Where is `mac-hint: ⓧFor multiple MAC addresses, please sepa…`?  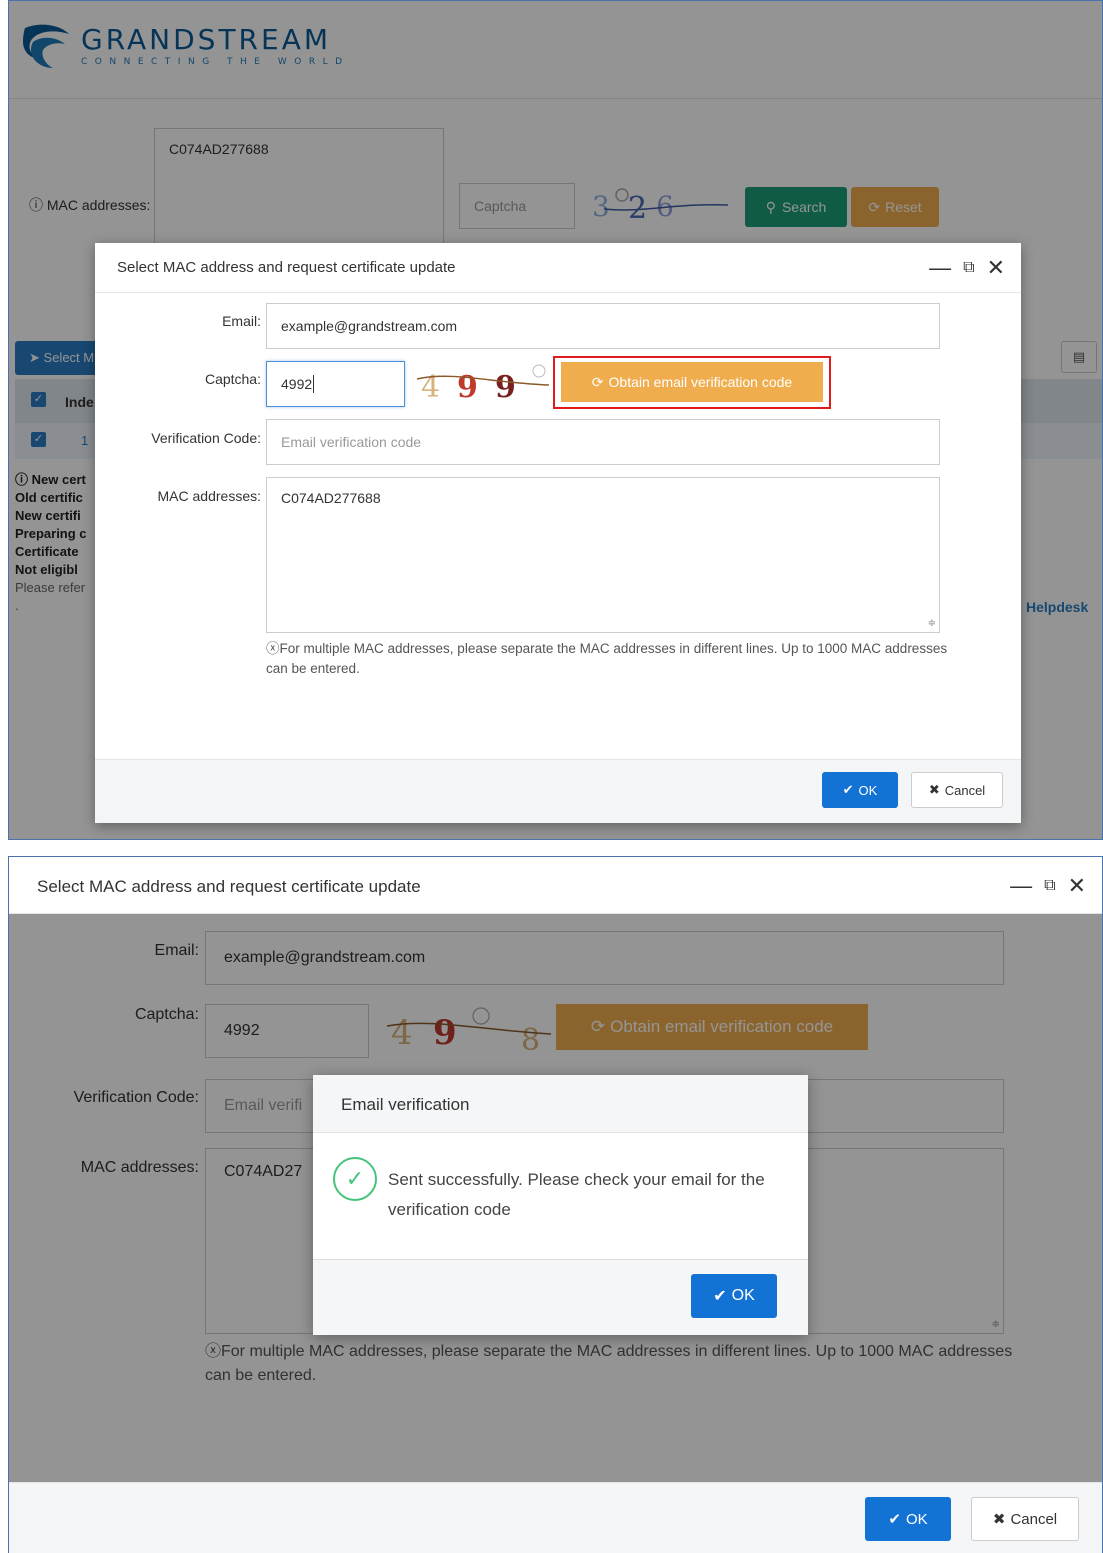 mac-hint: ⓧFor multiple MAC addresses, please sepa… is located at coordinates (607, 658).